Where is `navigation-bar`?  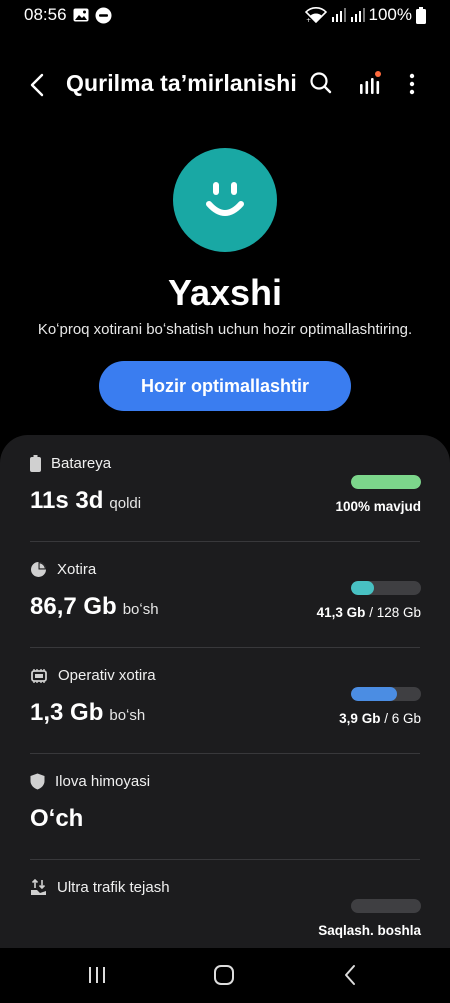
navigation-bar is located at coordinates (225, 975).